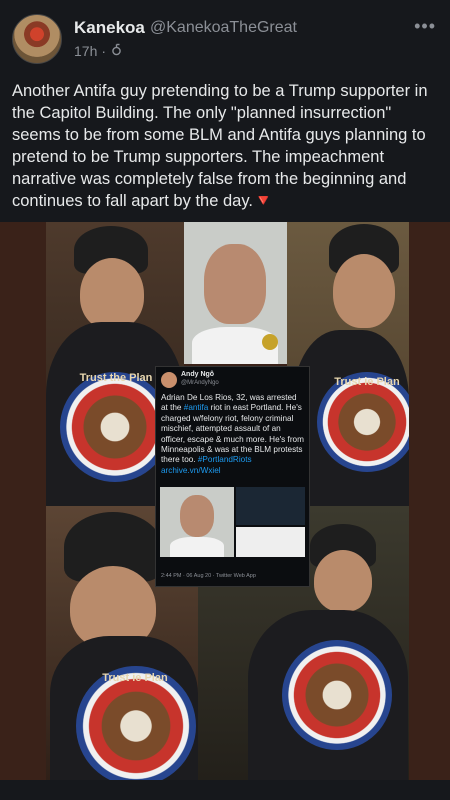 This screenshot has height=800, width=450. Describe the element at coordinates (116, 378) in the screenshot. I see `shirt-text: Trust the Plan` at that location.